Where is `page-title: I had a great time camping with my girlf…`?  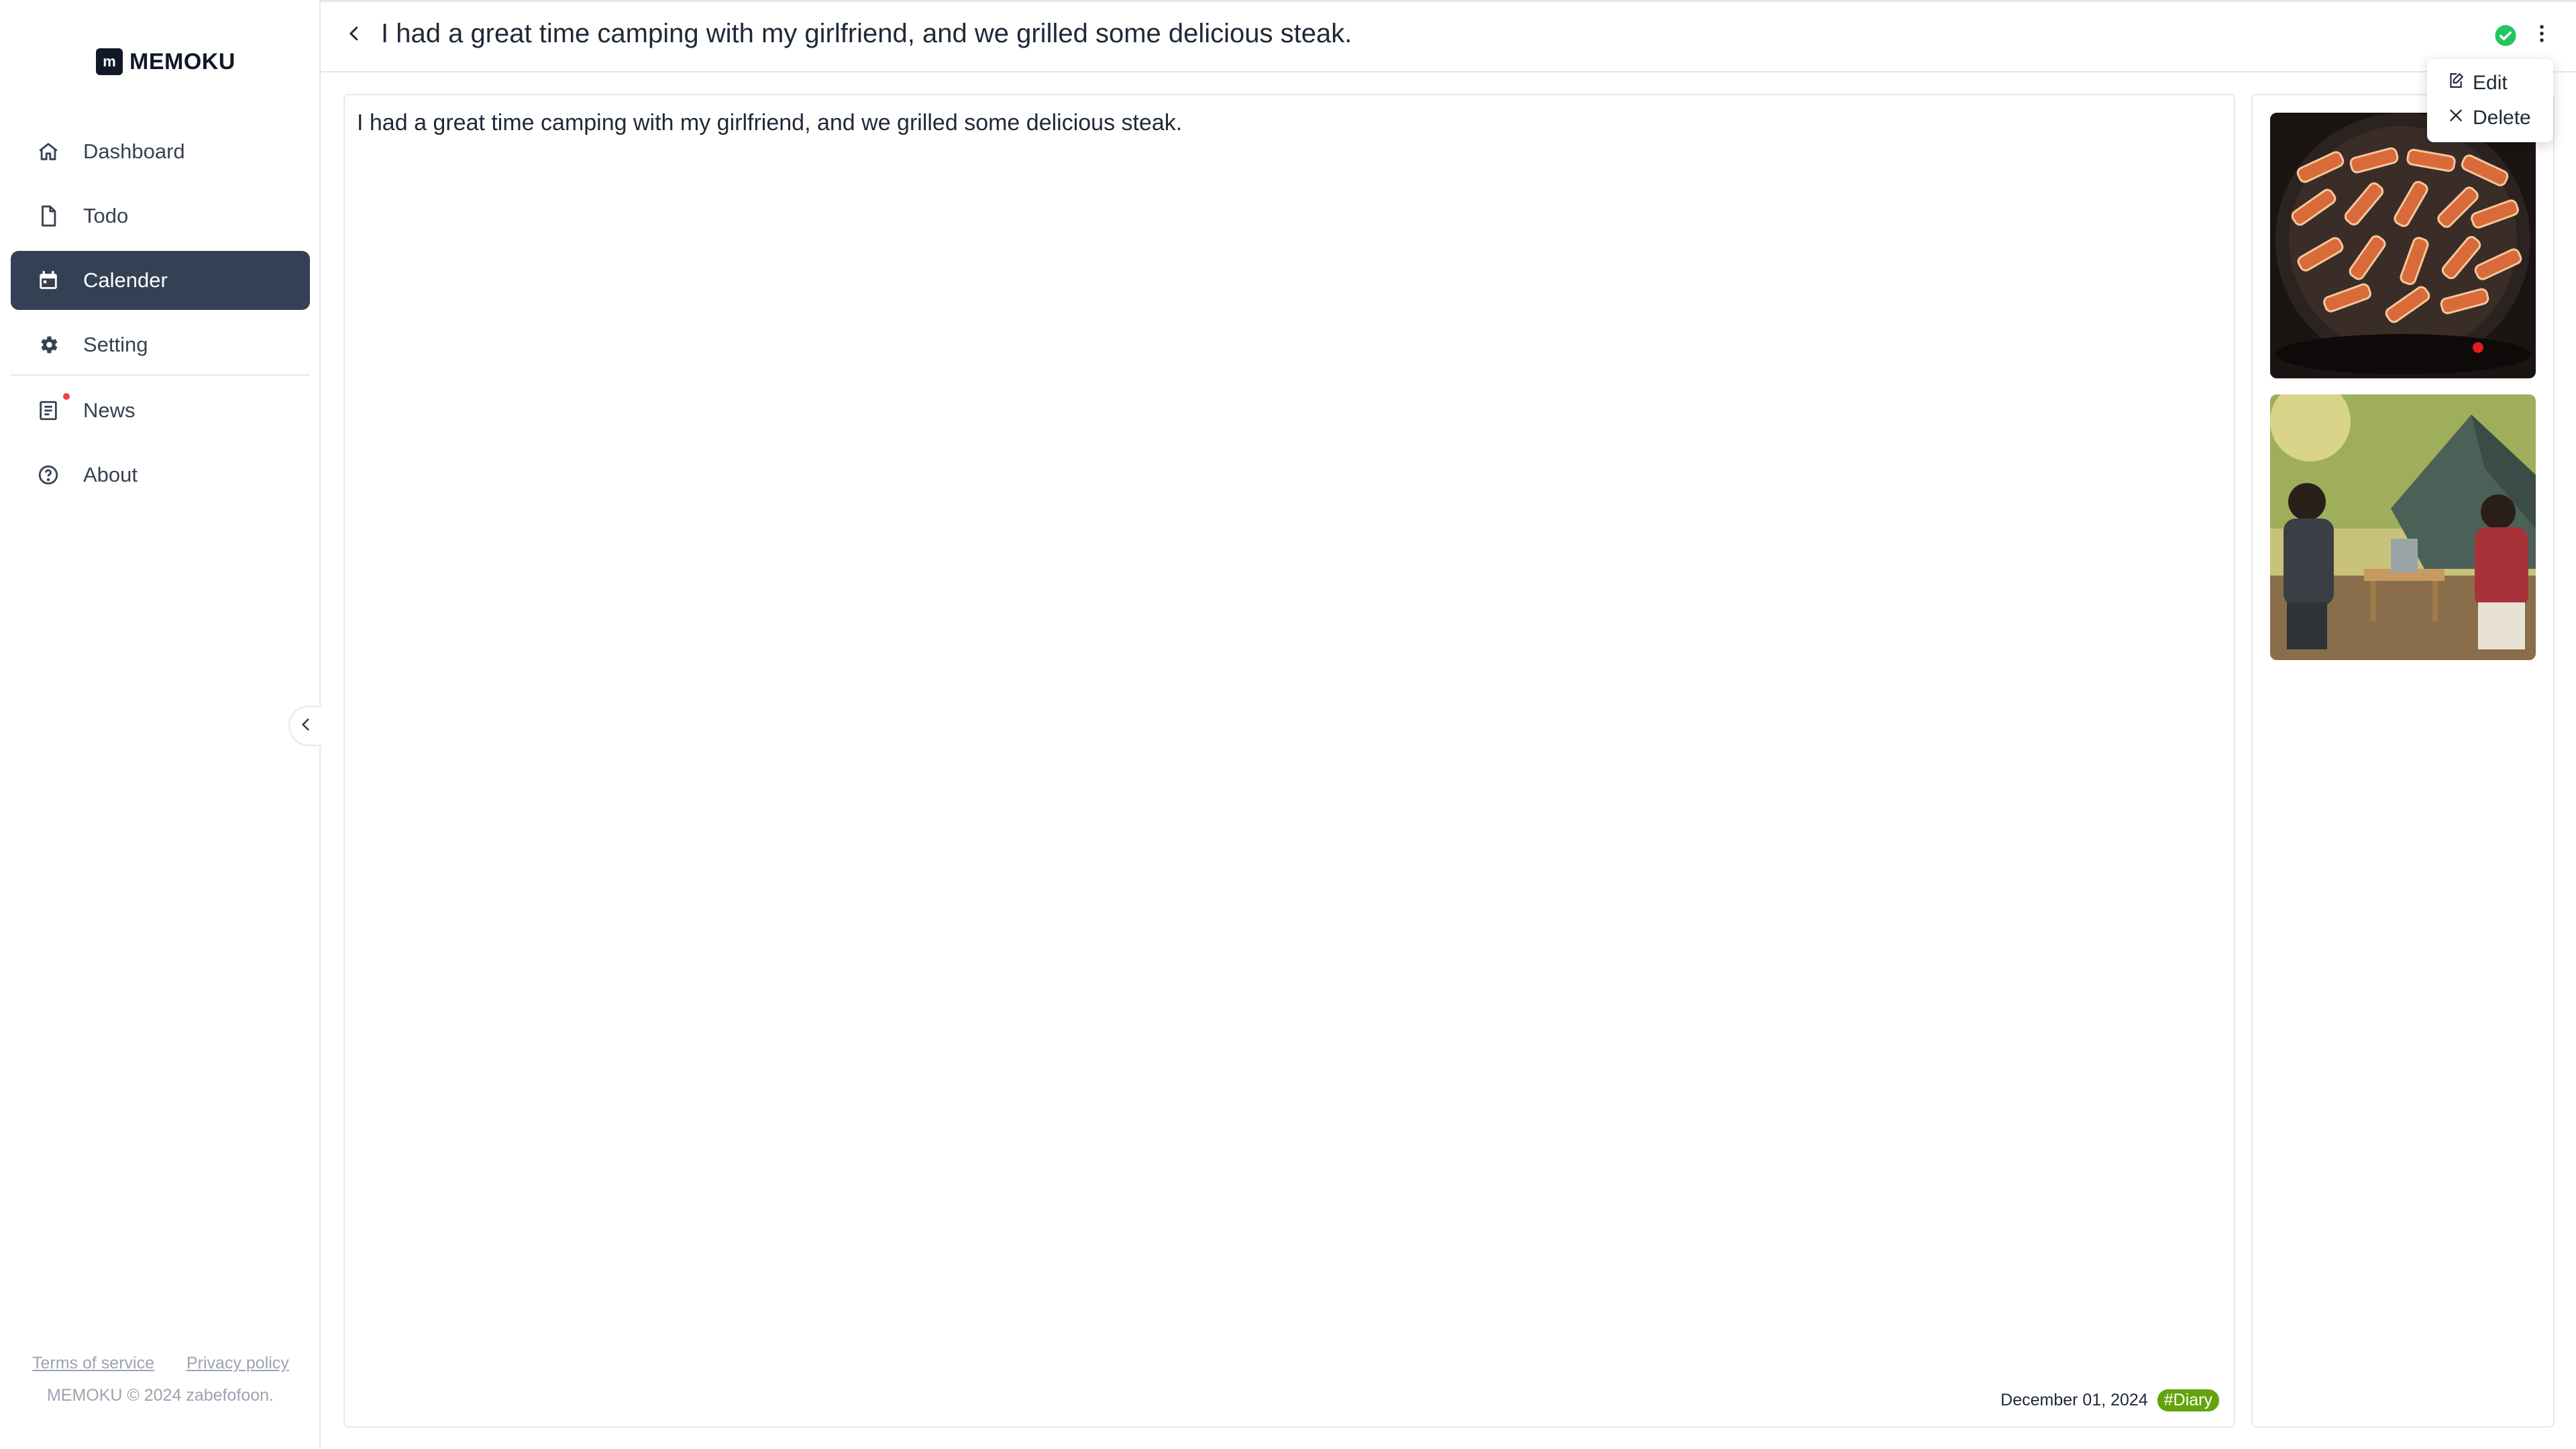 page-title: I had a great time camping with my girlf… is located at coordinates (866, 33).